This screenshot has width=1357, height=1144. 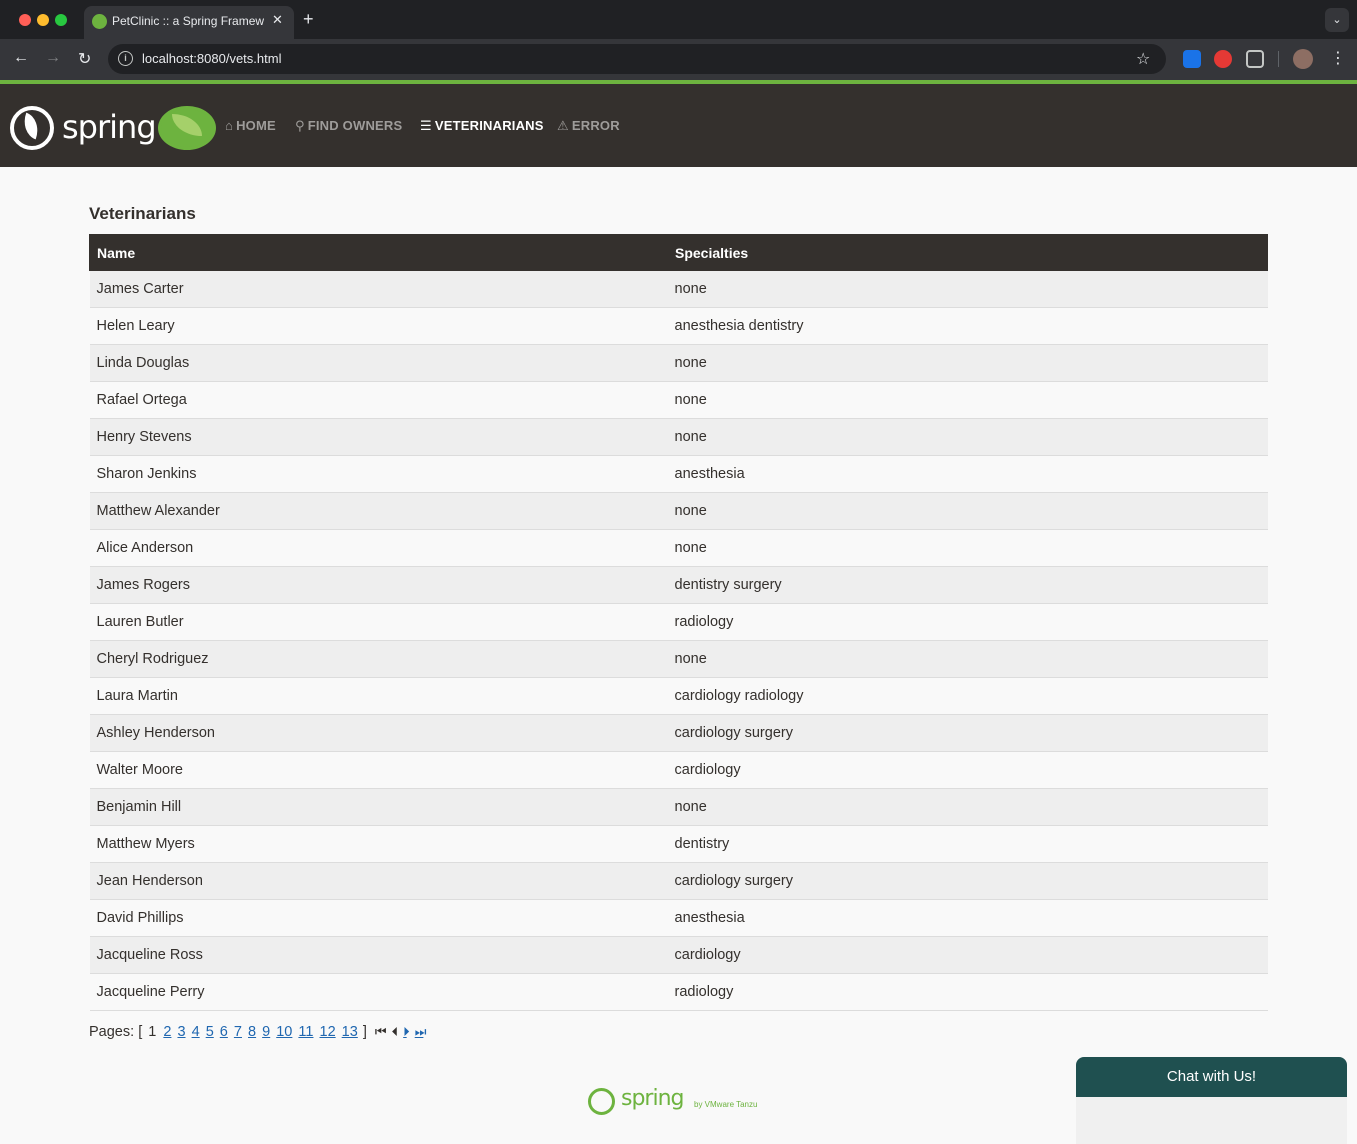 I want to click on nav-veterinarians: ☰ VETERINARIANS, so click(x=482, y=126).